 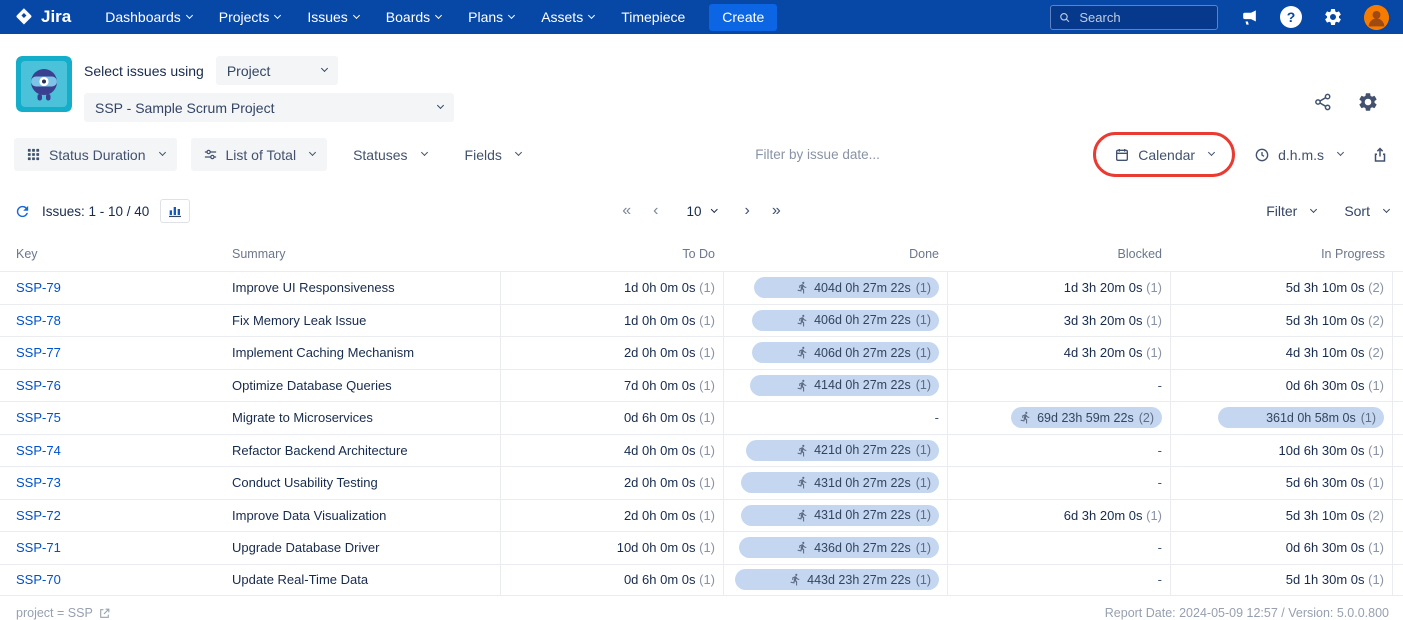 I want to click on search-input, so click(x=1143, y=17).